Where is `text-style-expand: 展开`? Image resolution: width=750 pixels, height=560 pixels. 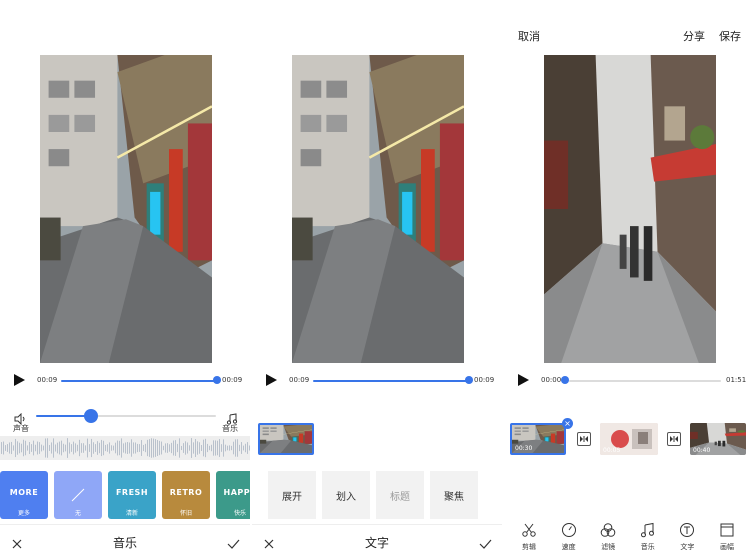
text-style-expand: 展开 is located at coordinates (292, 495).